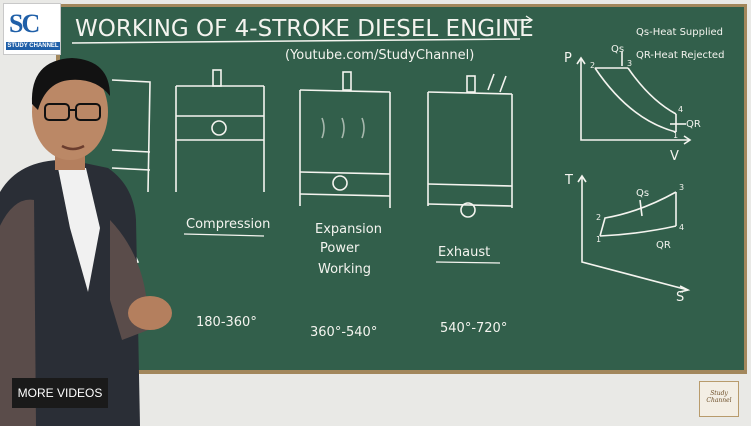 The height and width of the screenshot is (426, 751). What do you see at coordinates (680, 297) in the screenshot?
I see `ts-x-axis: S` at bounding box center [680, 297].